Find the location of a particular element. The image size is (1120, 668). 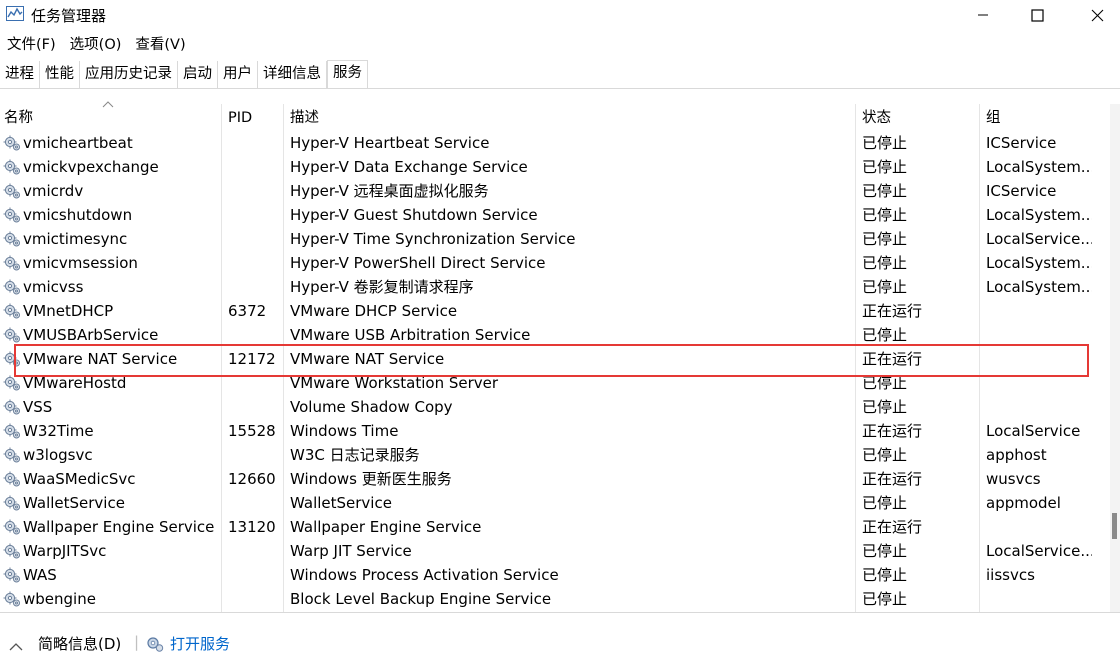

column-header-name: 名称 is located at coordinates (18, 117).